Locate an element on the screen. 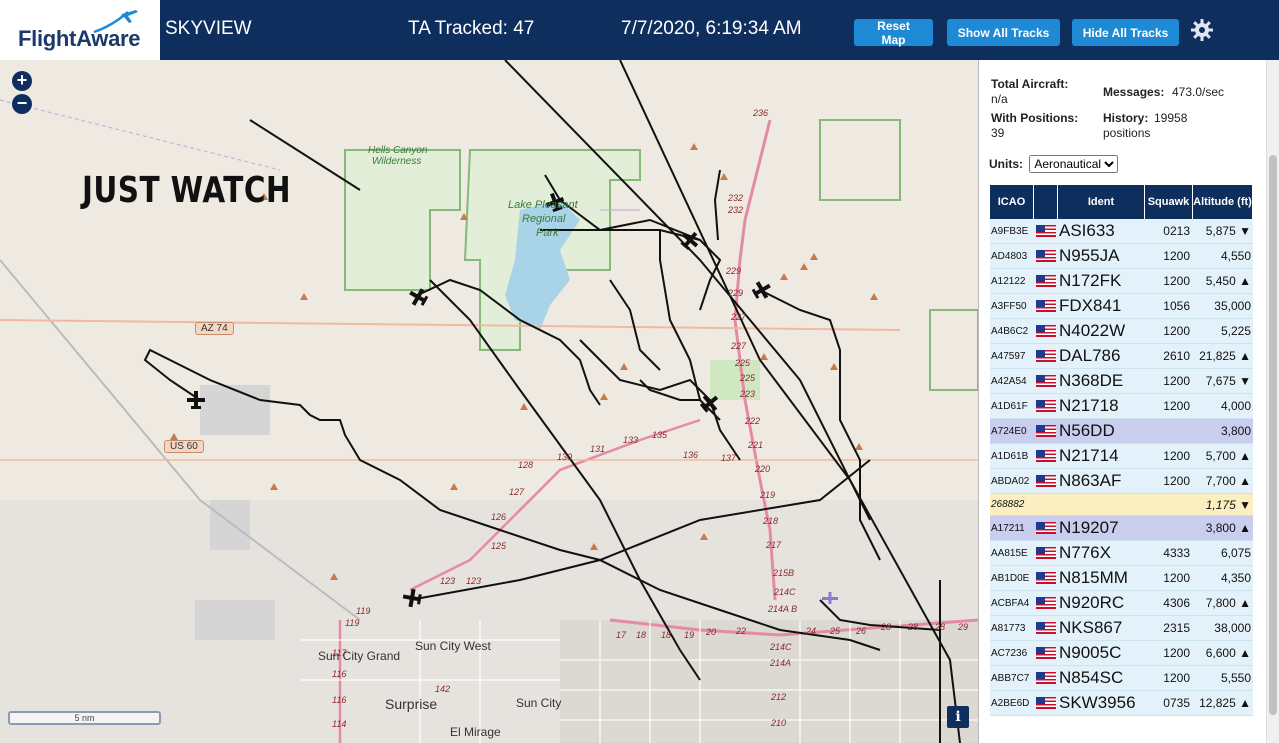 The height and width of the screenshot is (743, 1279). table-row: 268882 1,175 ▼ is located at coordinates (1121, 505).